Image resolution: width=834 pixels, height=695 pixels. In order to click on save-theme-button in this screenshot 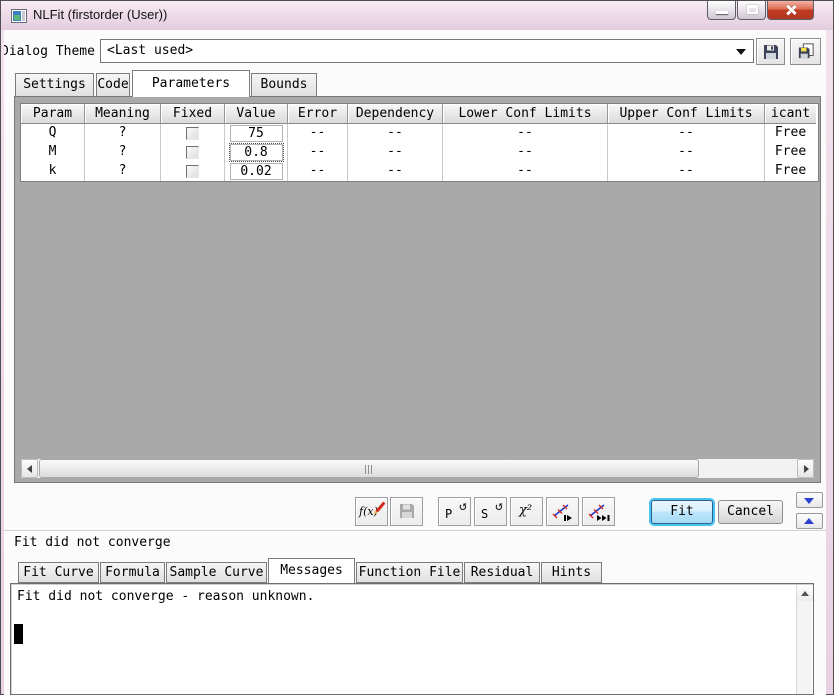, I will do `click(770, 51)`.